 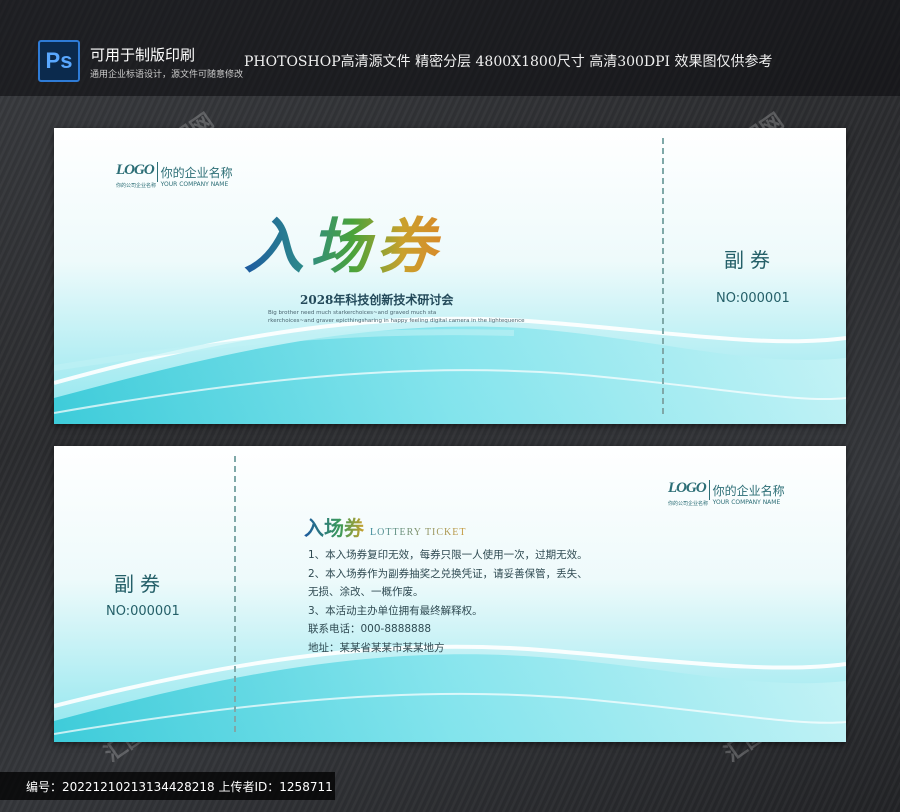 I want to click on footer-id-bar: 编号：20221210213134428218 上传者ID：1258711, so click(x=167, y=786).